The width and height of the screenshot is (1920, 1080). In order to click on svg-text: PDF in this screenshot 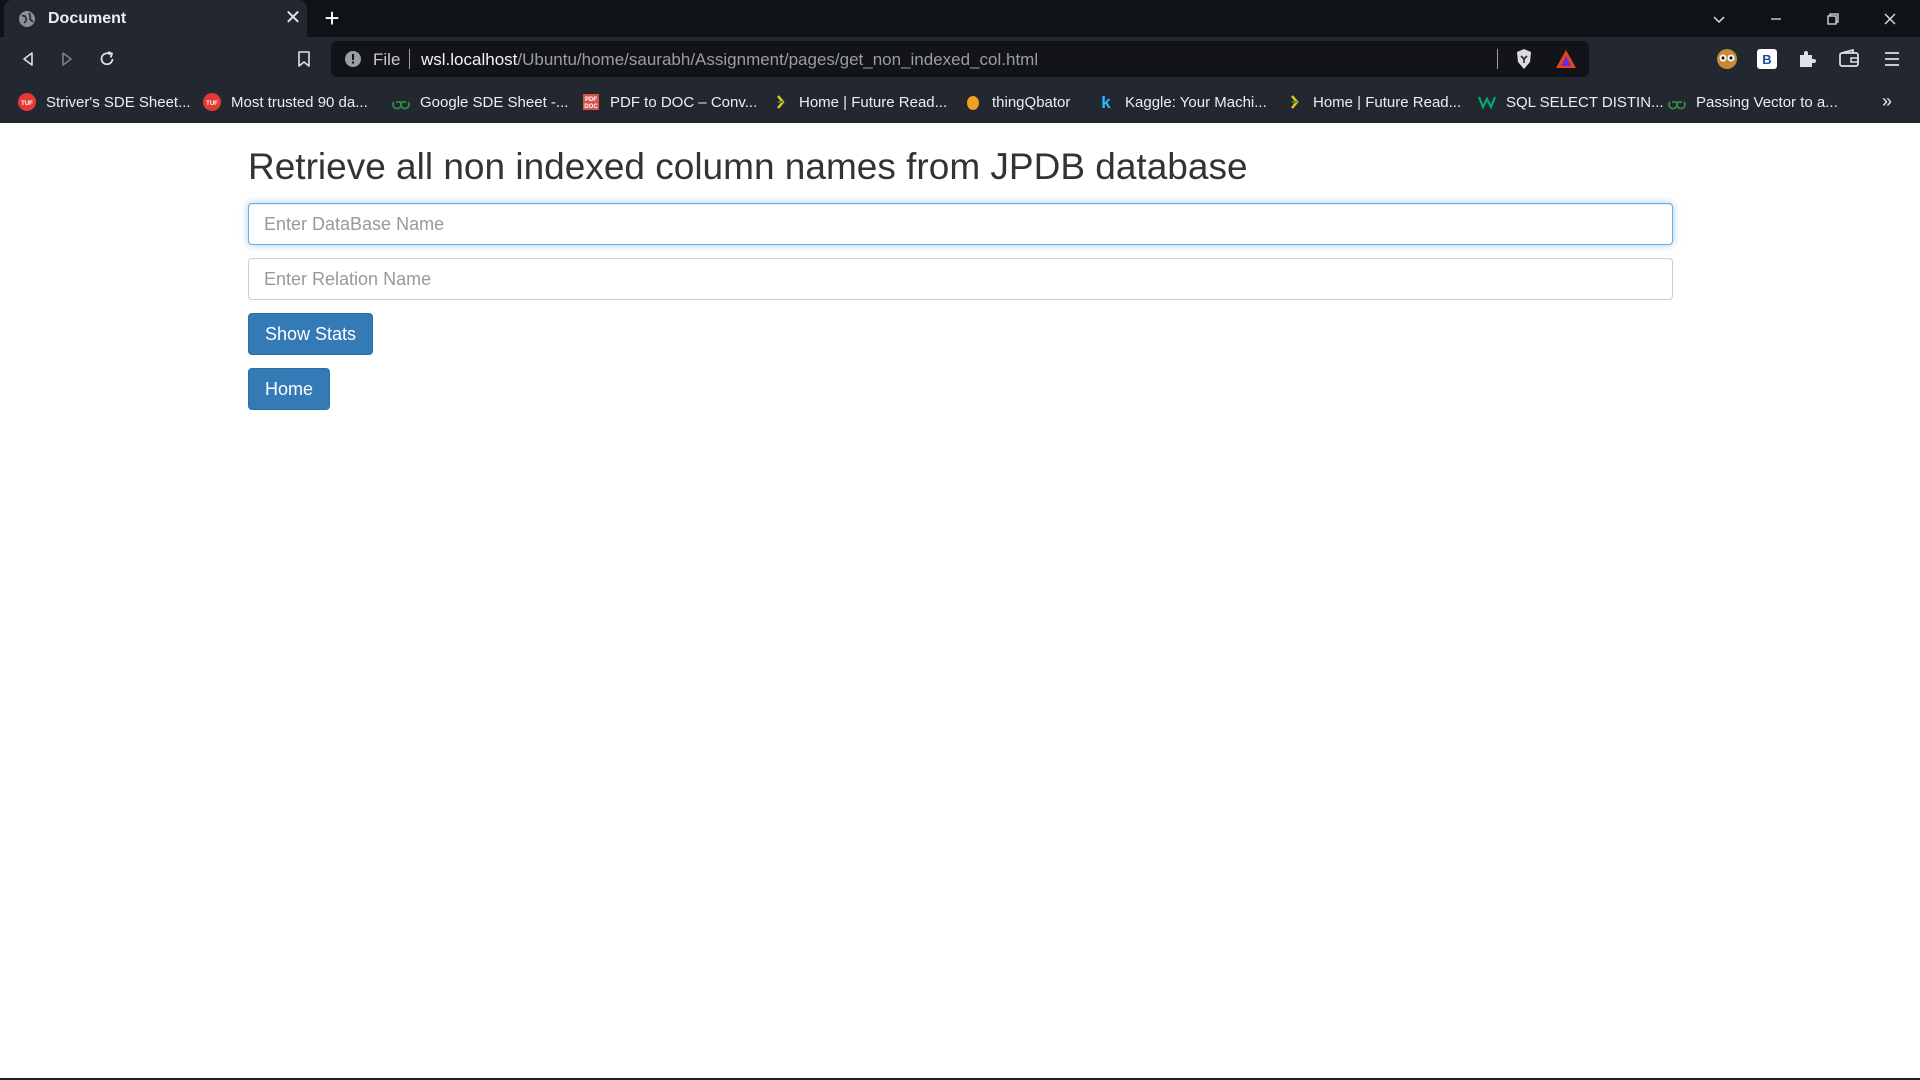, I will do `click(591, 100)`.